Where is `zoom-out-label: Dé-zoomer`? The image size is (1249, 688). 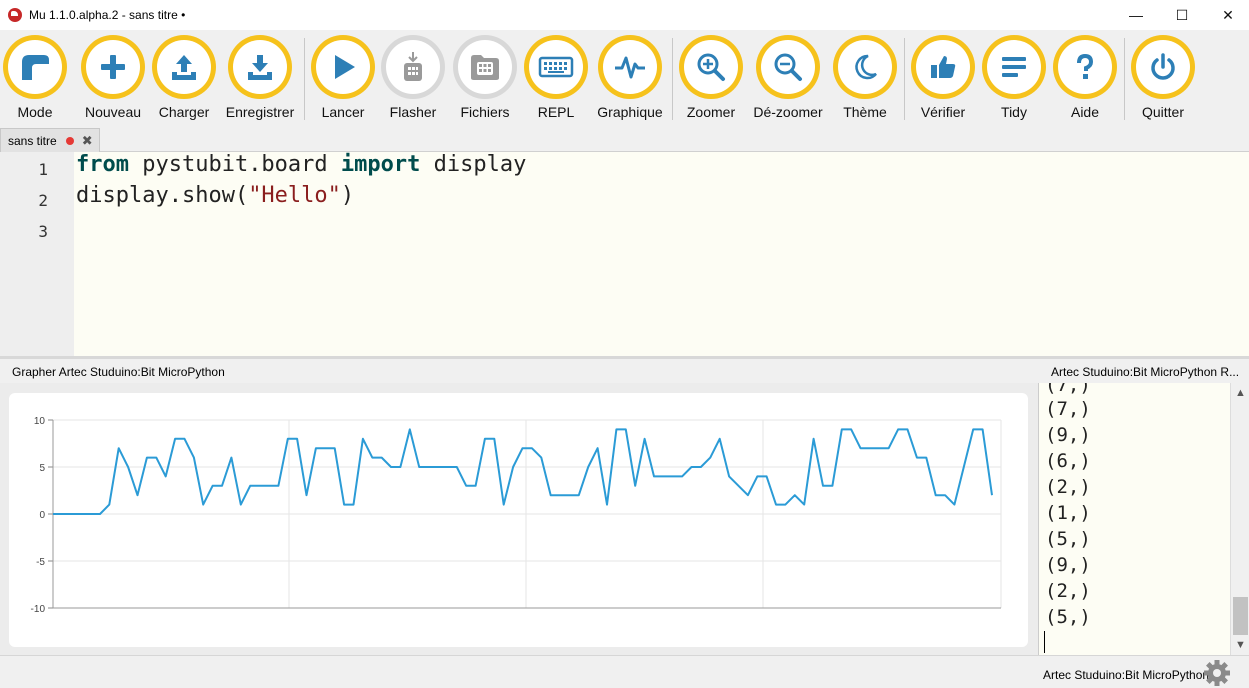 zoom-out-label: Dé-zoomer is located at coordinates (788, 112).